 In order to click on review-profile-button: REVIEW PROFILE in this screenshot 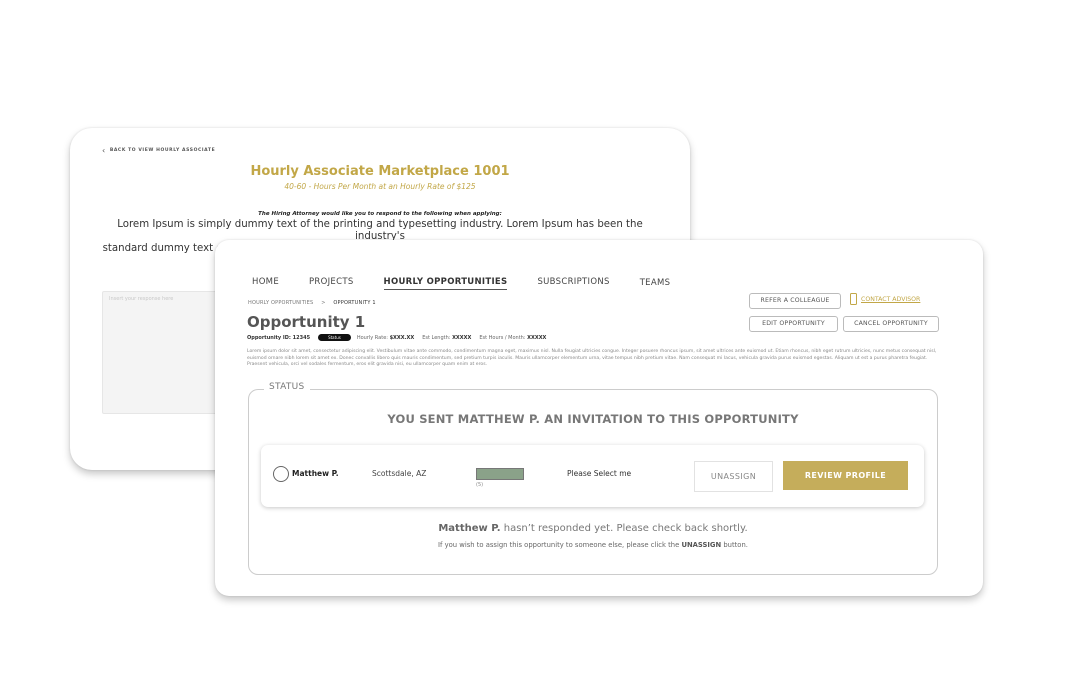, I will do `click(845, 475)`.